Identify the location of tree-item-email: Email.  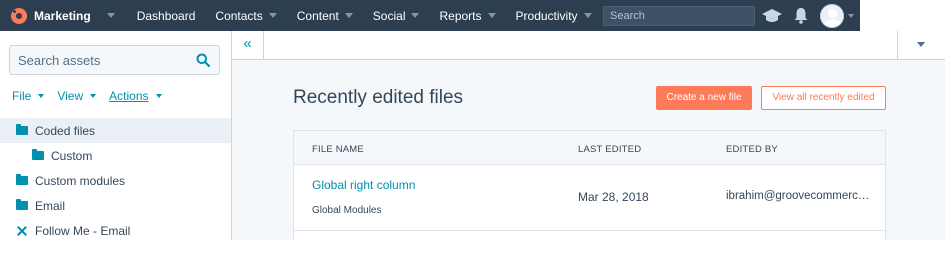
(115, 205).